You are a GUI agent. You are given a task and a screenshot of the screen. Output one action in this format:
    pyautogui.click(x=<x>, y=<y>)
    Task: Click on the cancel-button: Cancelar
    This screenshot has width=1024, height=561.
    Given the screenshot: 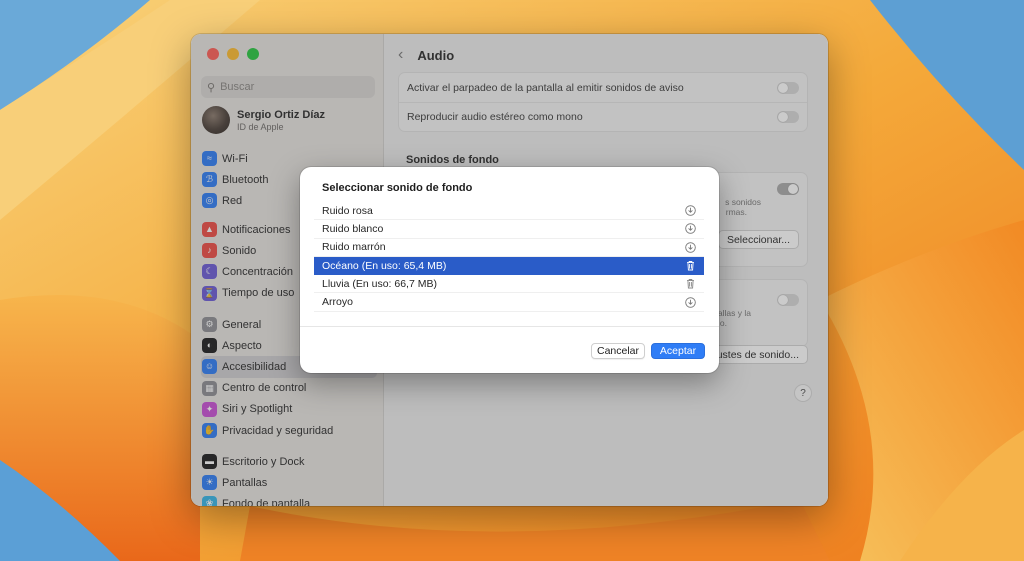 What is the action you would take?
    pyautogui.click(x=618, y=351)
    